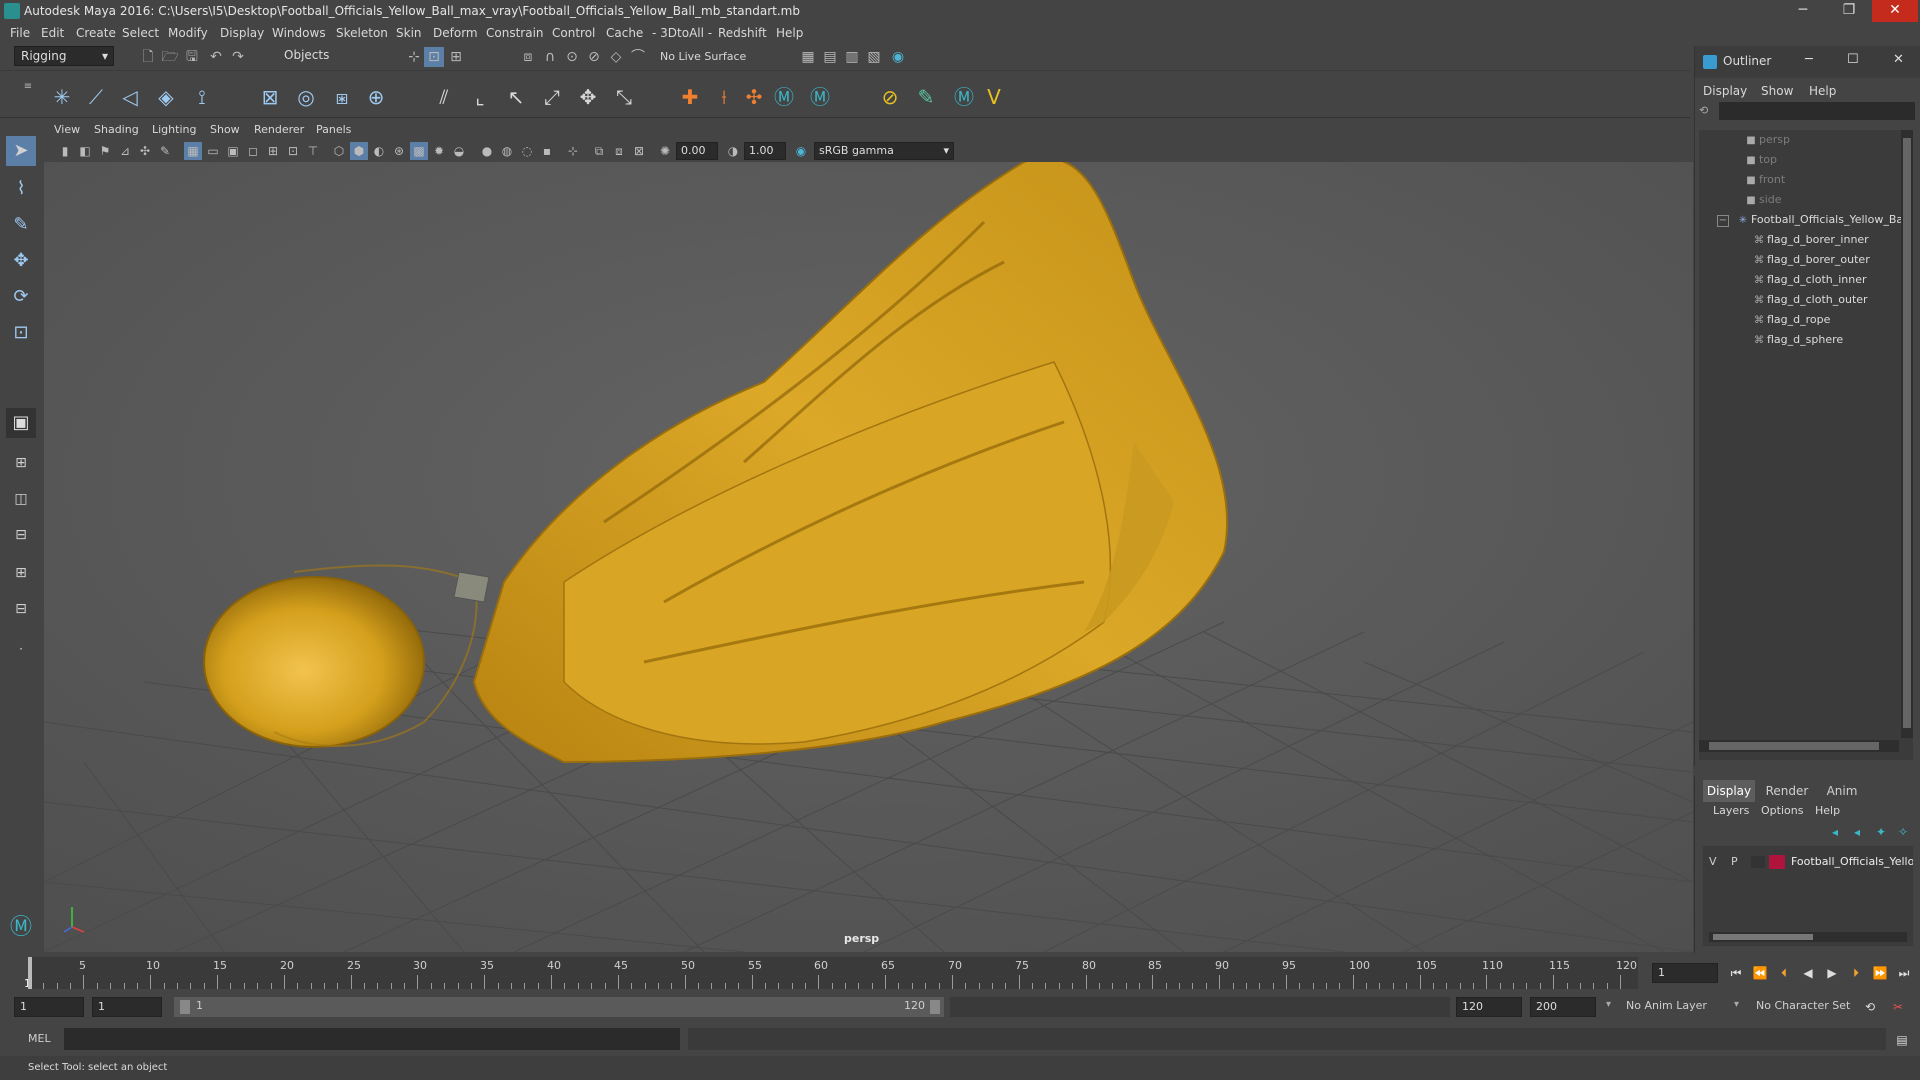 This screenshot has width=1920, height=1080. Describe the element at coordinates (105, 151) in the screenshot. I see `bookmark-icon: ⚑` at that location.